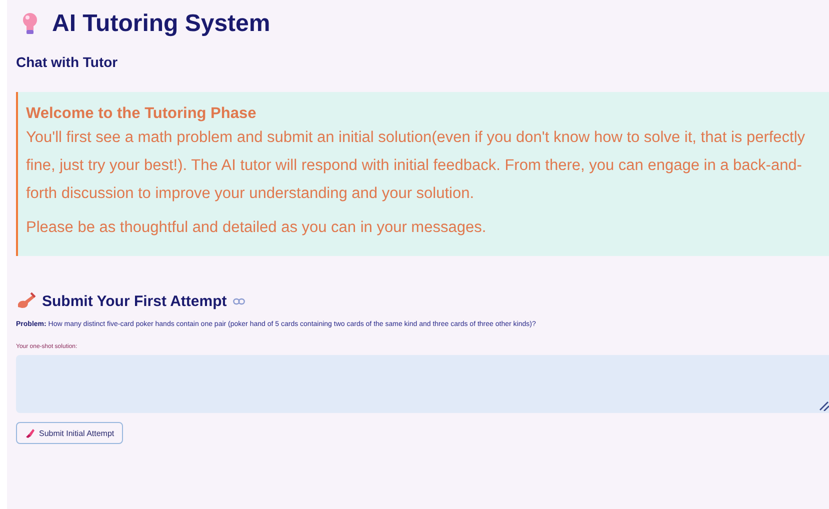  Describe the element at coordinates (824, 406) in the screenshot. I see `resize-handle-icon` at that location.